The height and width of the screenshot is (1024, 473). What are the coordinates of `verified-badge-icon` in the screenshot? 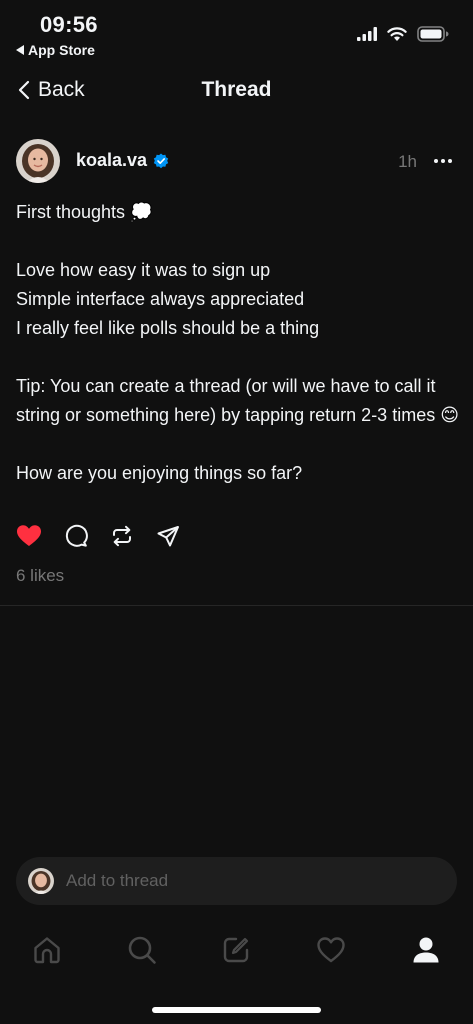 It's located at (161, 160).